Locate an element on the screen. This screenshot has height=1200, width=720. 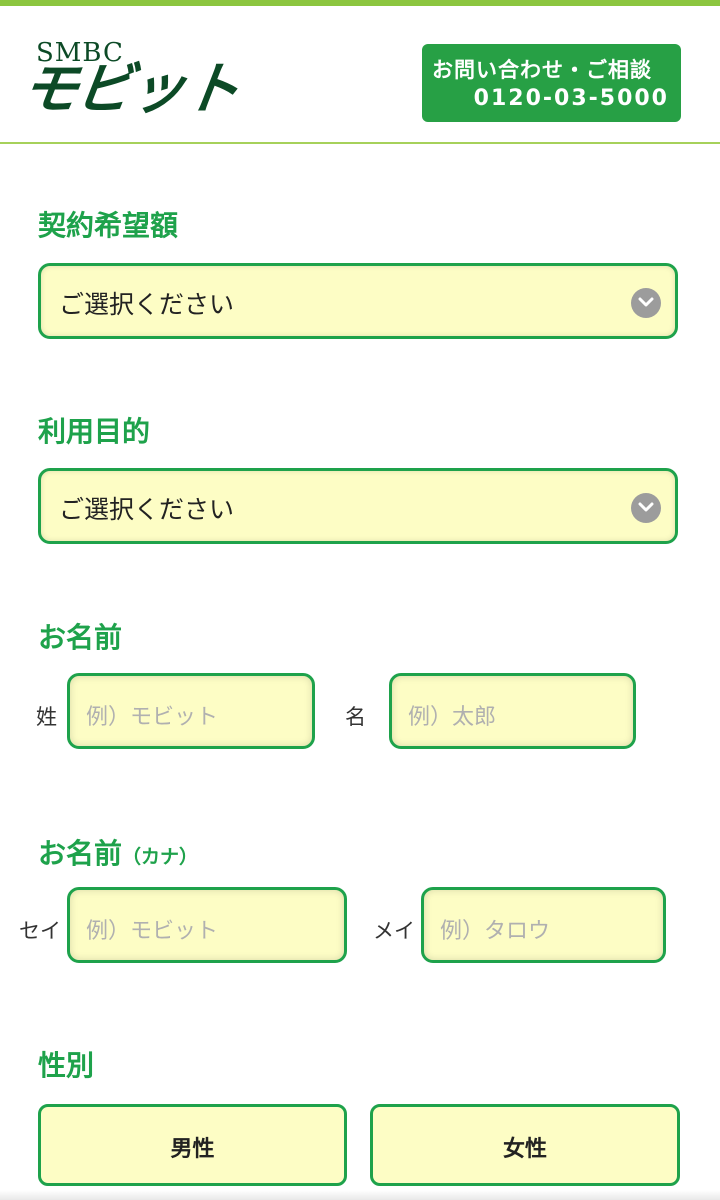
name-kana-label-main: お名前 is located at coordinates (80, 853).